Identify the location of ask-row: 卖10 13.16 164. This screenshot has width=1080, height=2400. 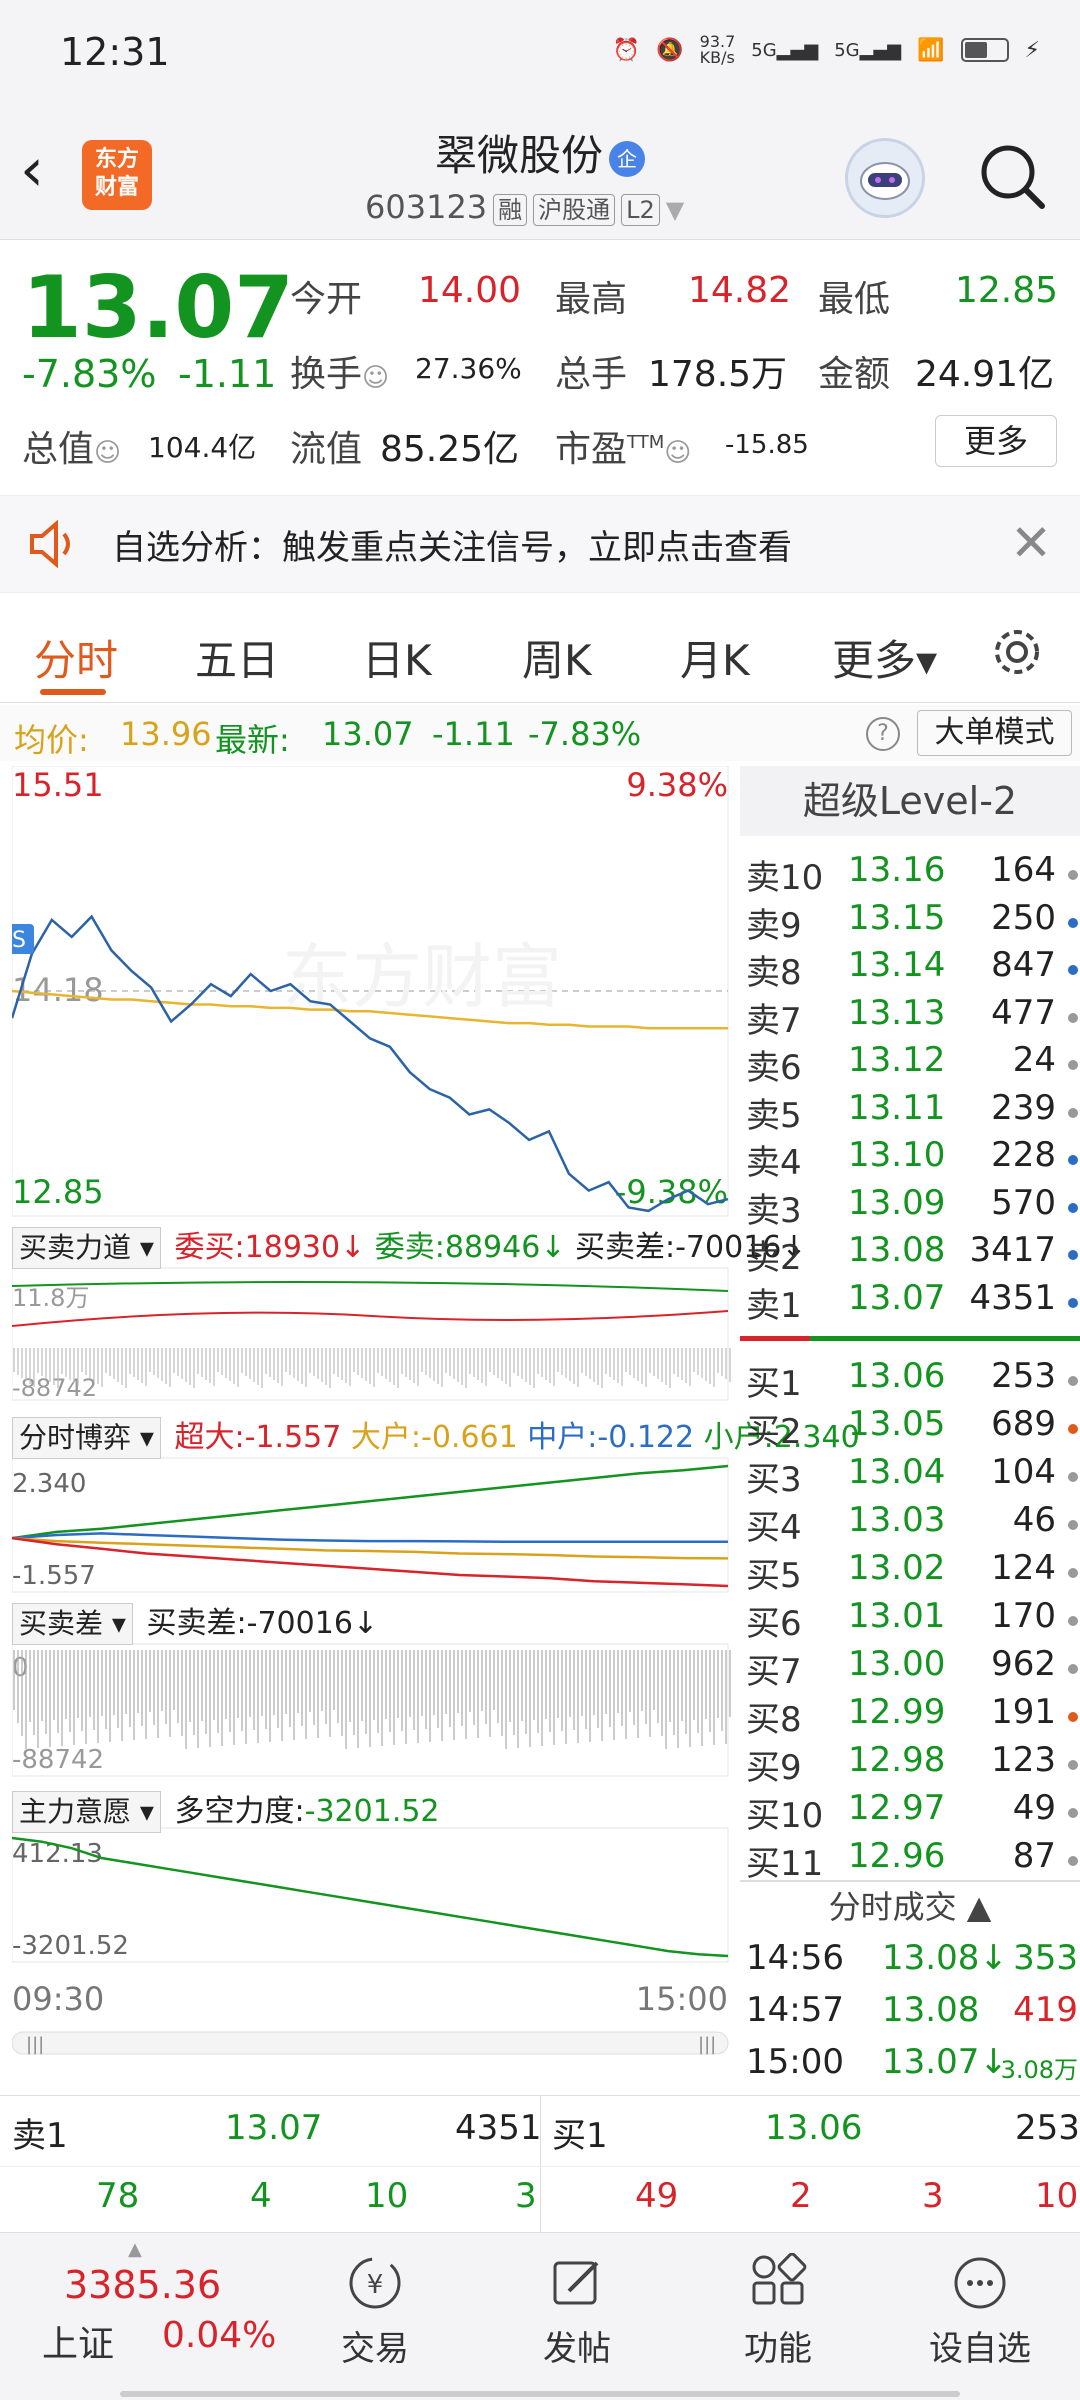
(913, 874).